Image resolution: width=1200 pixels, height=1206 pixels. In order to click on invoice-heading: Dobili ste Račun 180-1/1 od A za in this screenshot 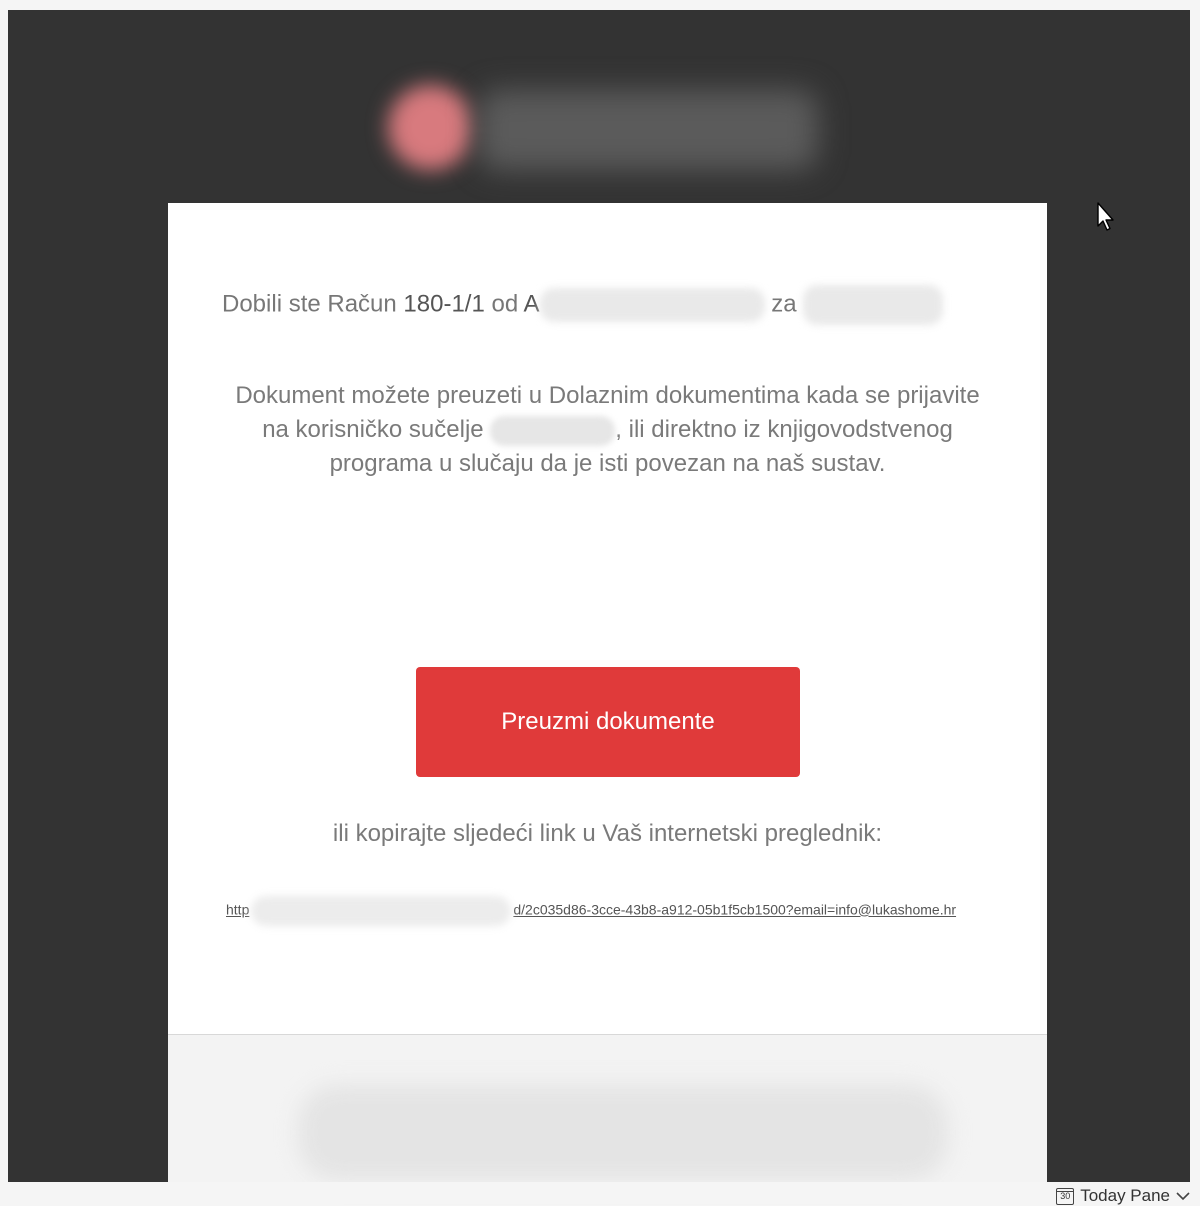, I will do `click(583, 305)`.